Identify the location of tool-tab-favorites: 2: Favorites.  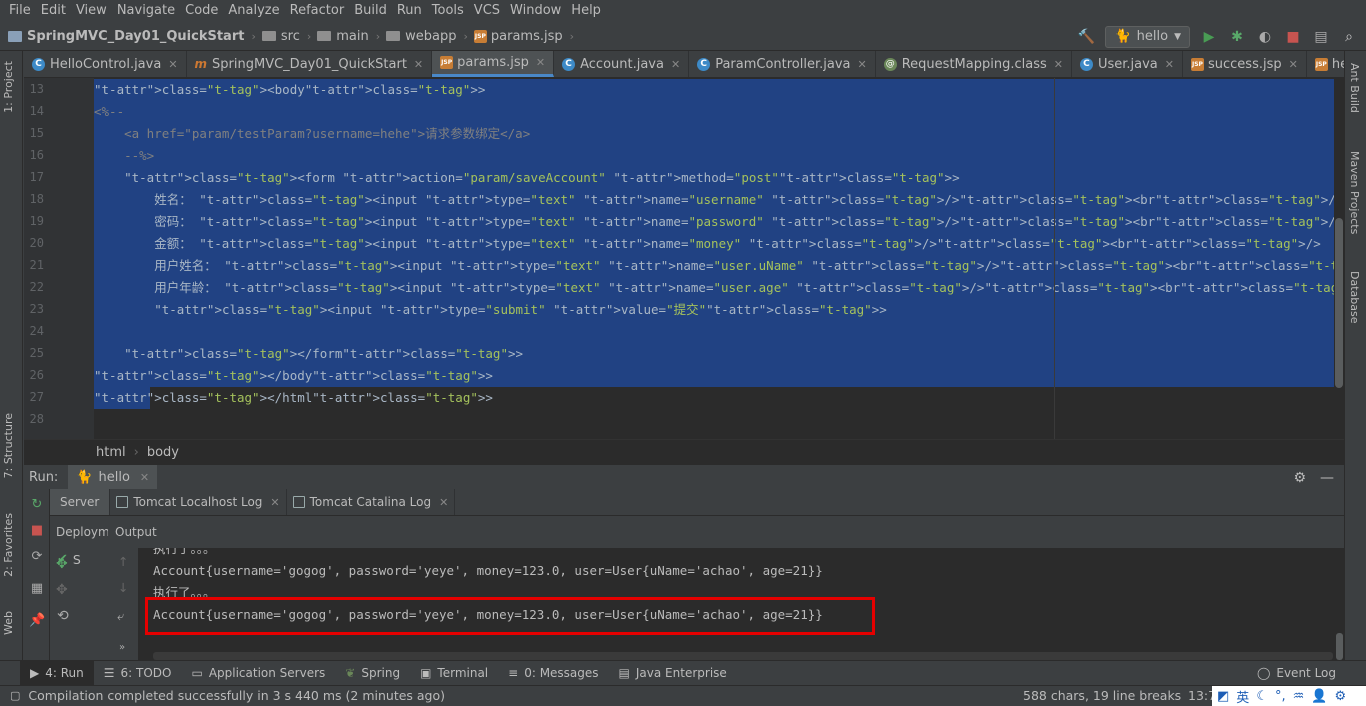
(8, 545).